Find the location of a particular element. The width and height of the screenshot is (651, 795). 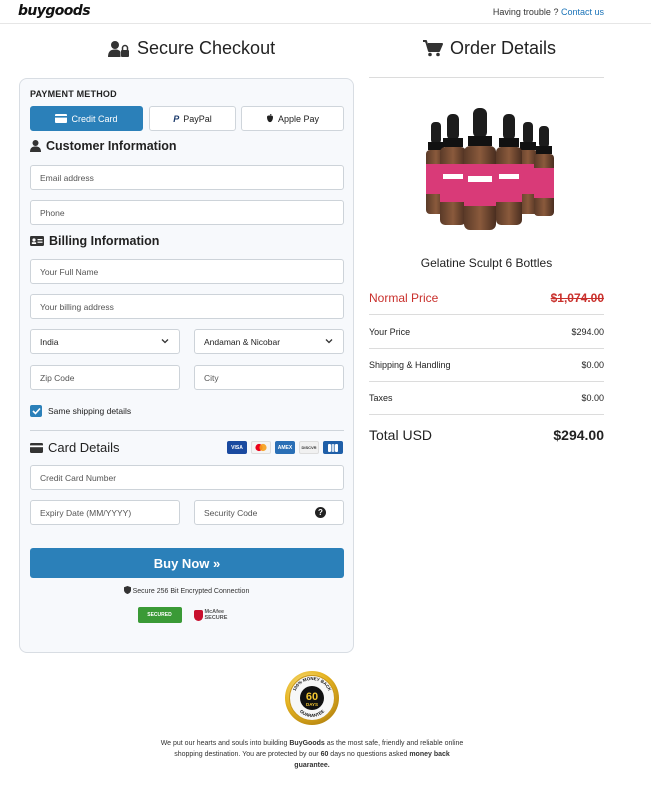

mcafee-shield-icon is located at coordinates (198, 615).